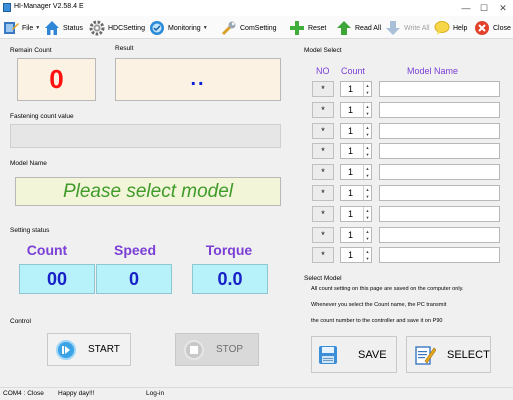 This screenshot has width=513, height=400. What do you see at coordinates (393, 28) in the screenshot?
I see `arrow-down-icon` at bounding box center [393, 28].